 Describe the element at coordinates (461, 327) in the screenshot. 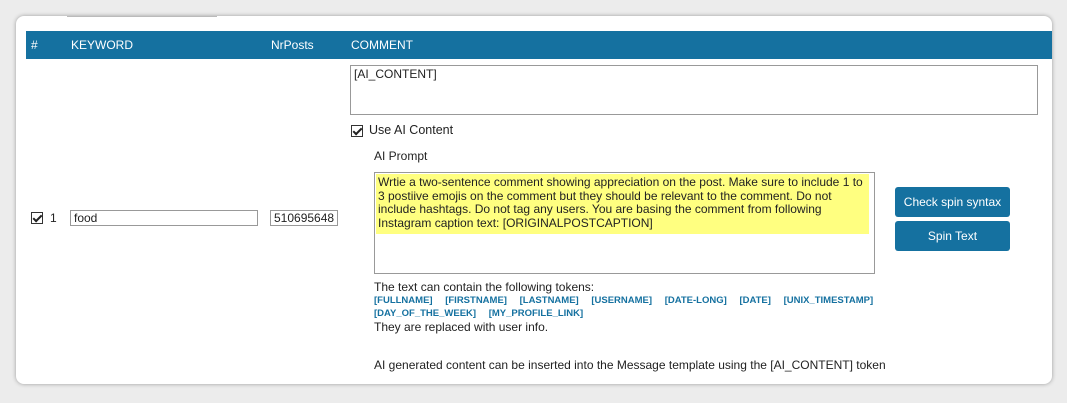

I see `tokens-replaced-note: They are replaced with user info.` at that location.